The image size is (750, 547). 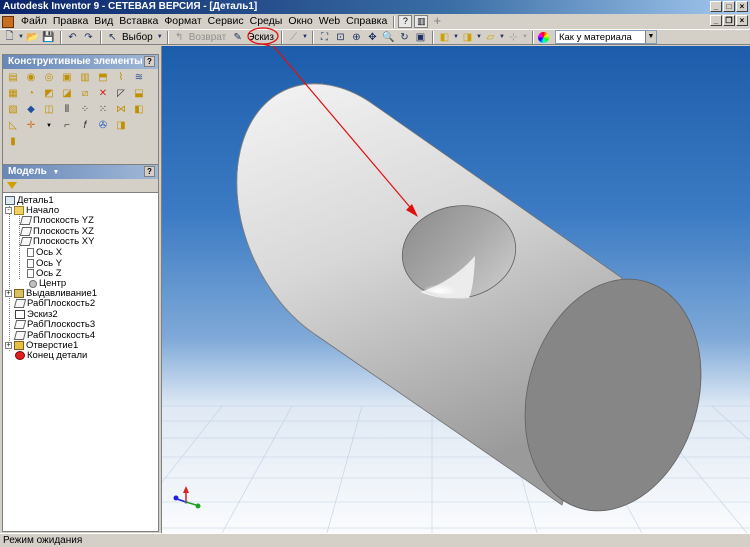 What do you see at coordinates (48, 37) in the screenshot?
I see `save-icon: 💾` at bounding box center [48, 37].